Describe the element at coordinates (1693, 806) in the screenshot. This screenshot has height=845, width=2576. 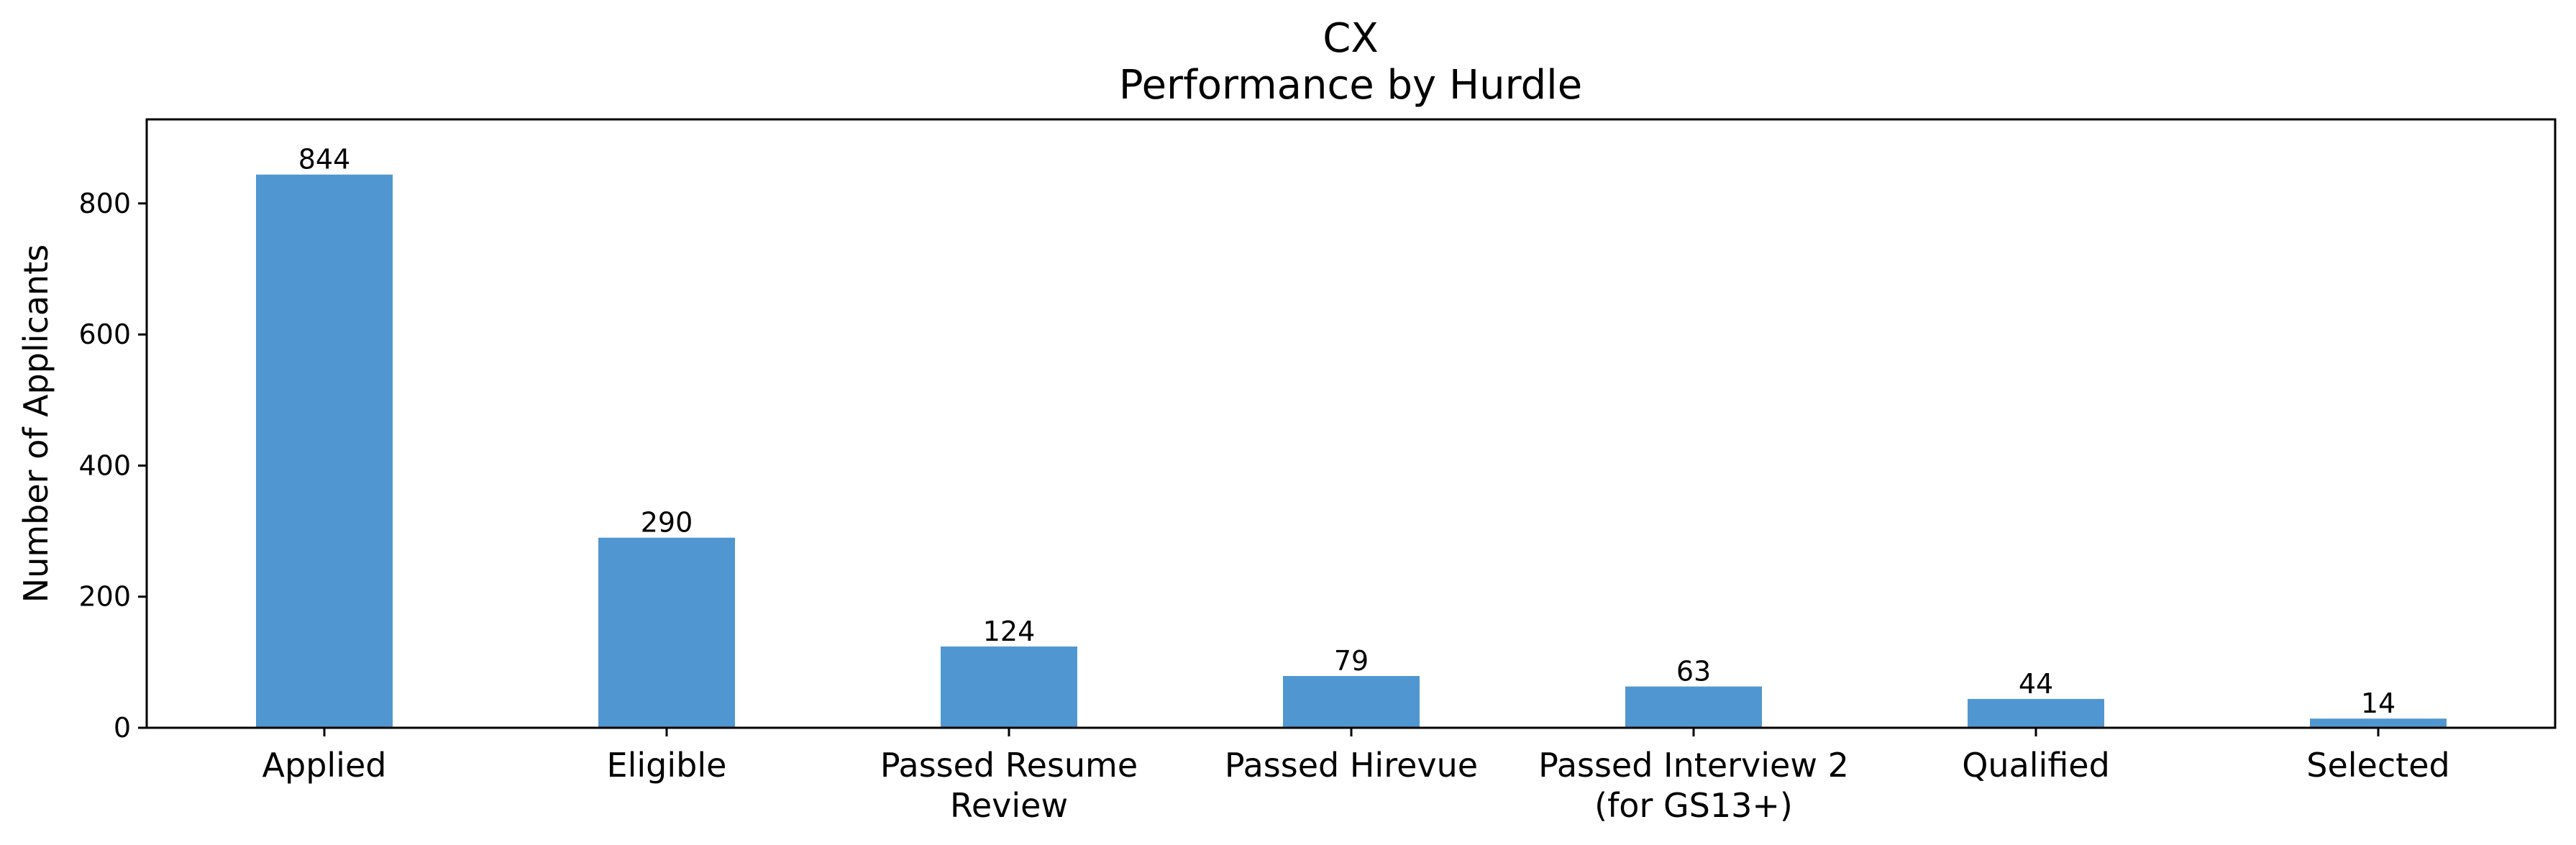
I see `x-tick-label: (for GS13+)` at that location.